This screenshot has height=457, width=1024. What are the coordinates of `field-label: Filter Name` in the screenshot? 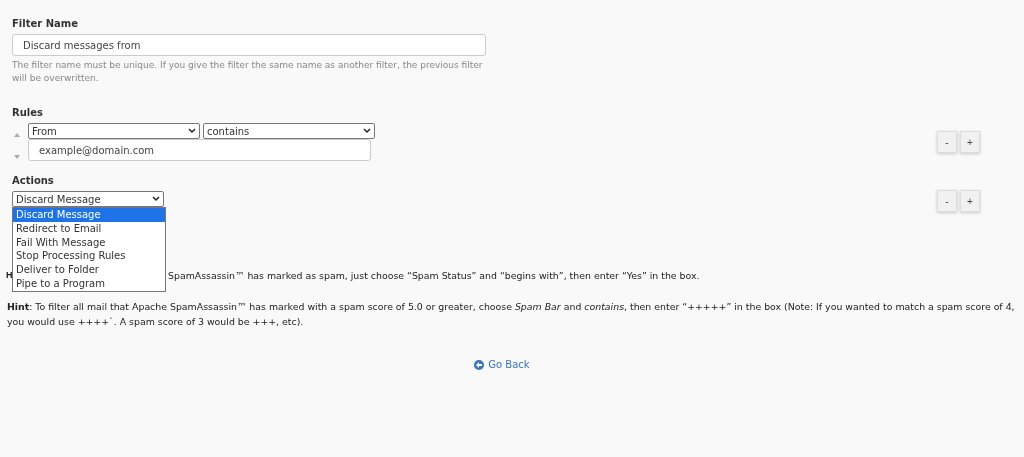 It's located at (45, 23).